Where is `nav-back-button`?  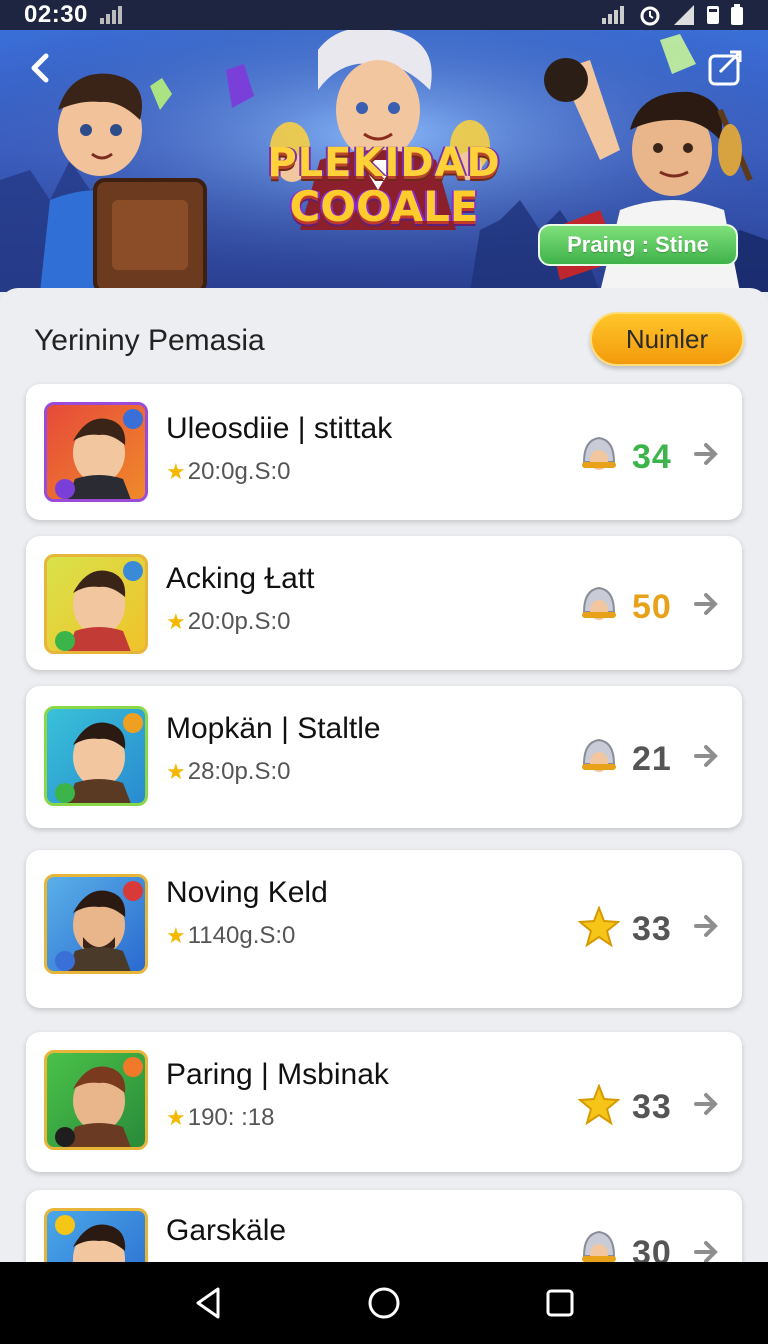 nav-back-button is located at coordinates (208, 1303).